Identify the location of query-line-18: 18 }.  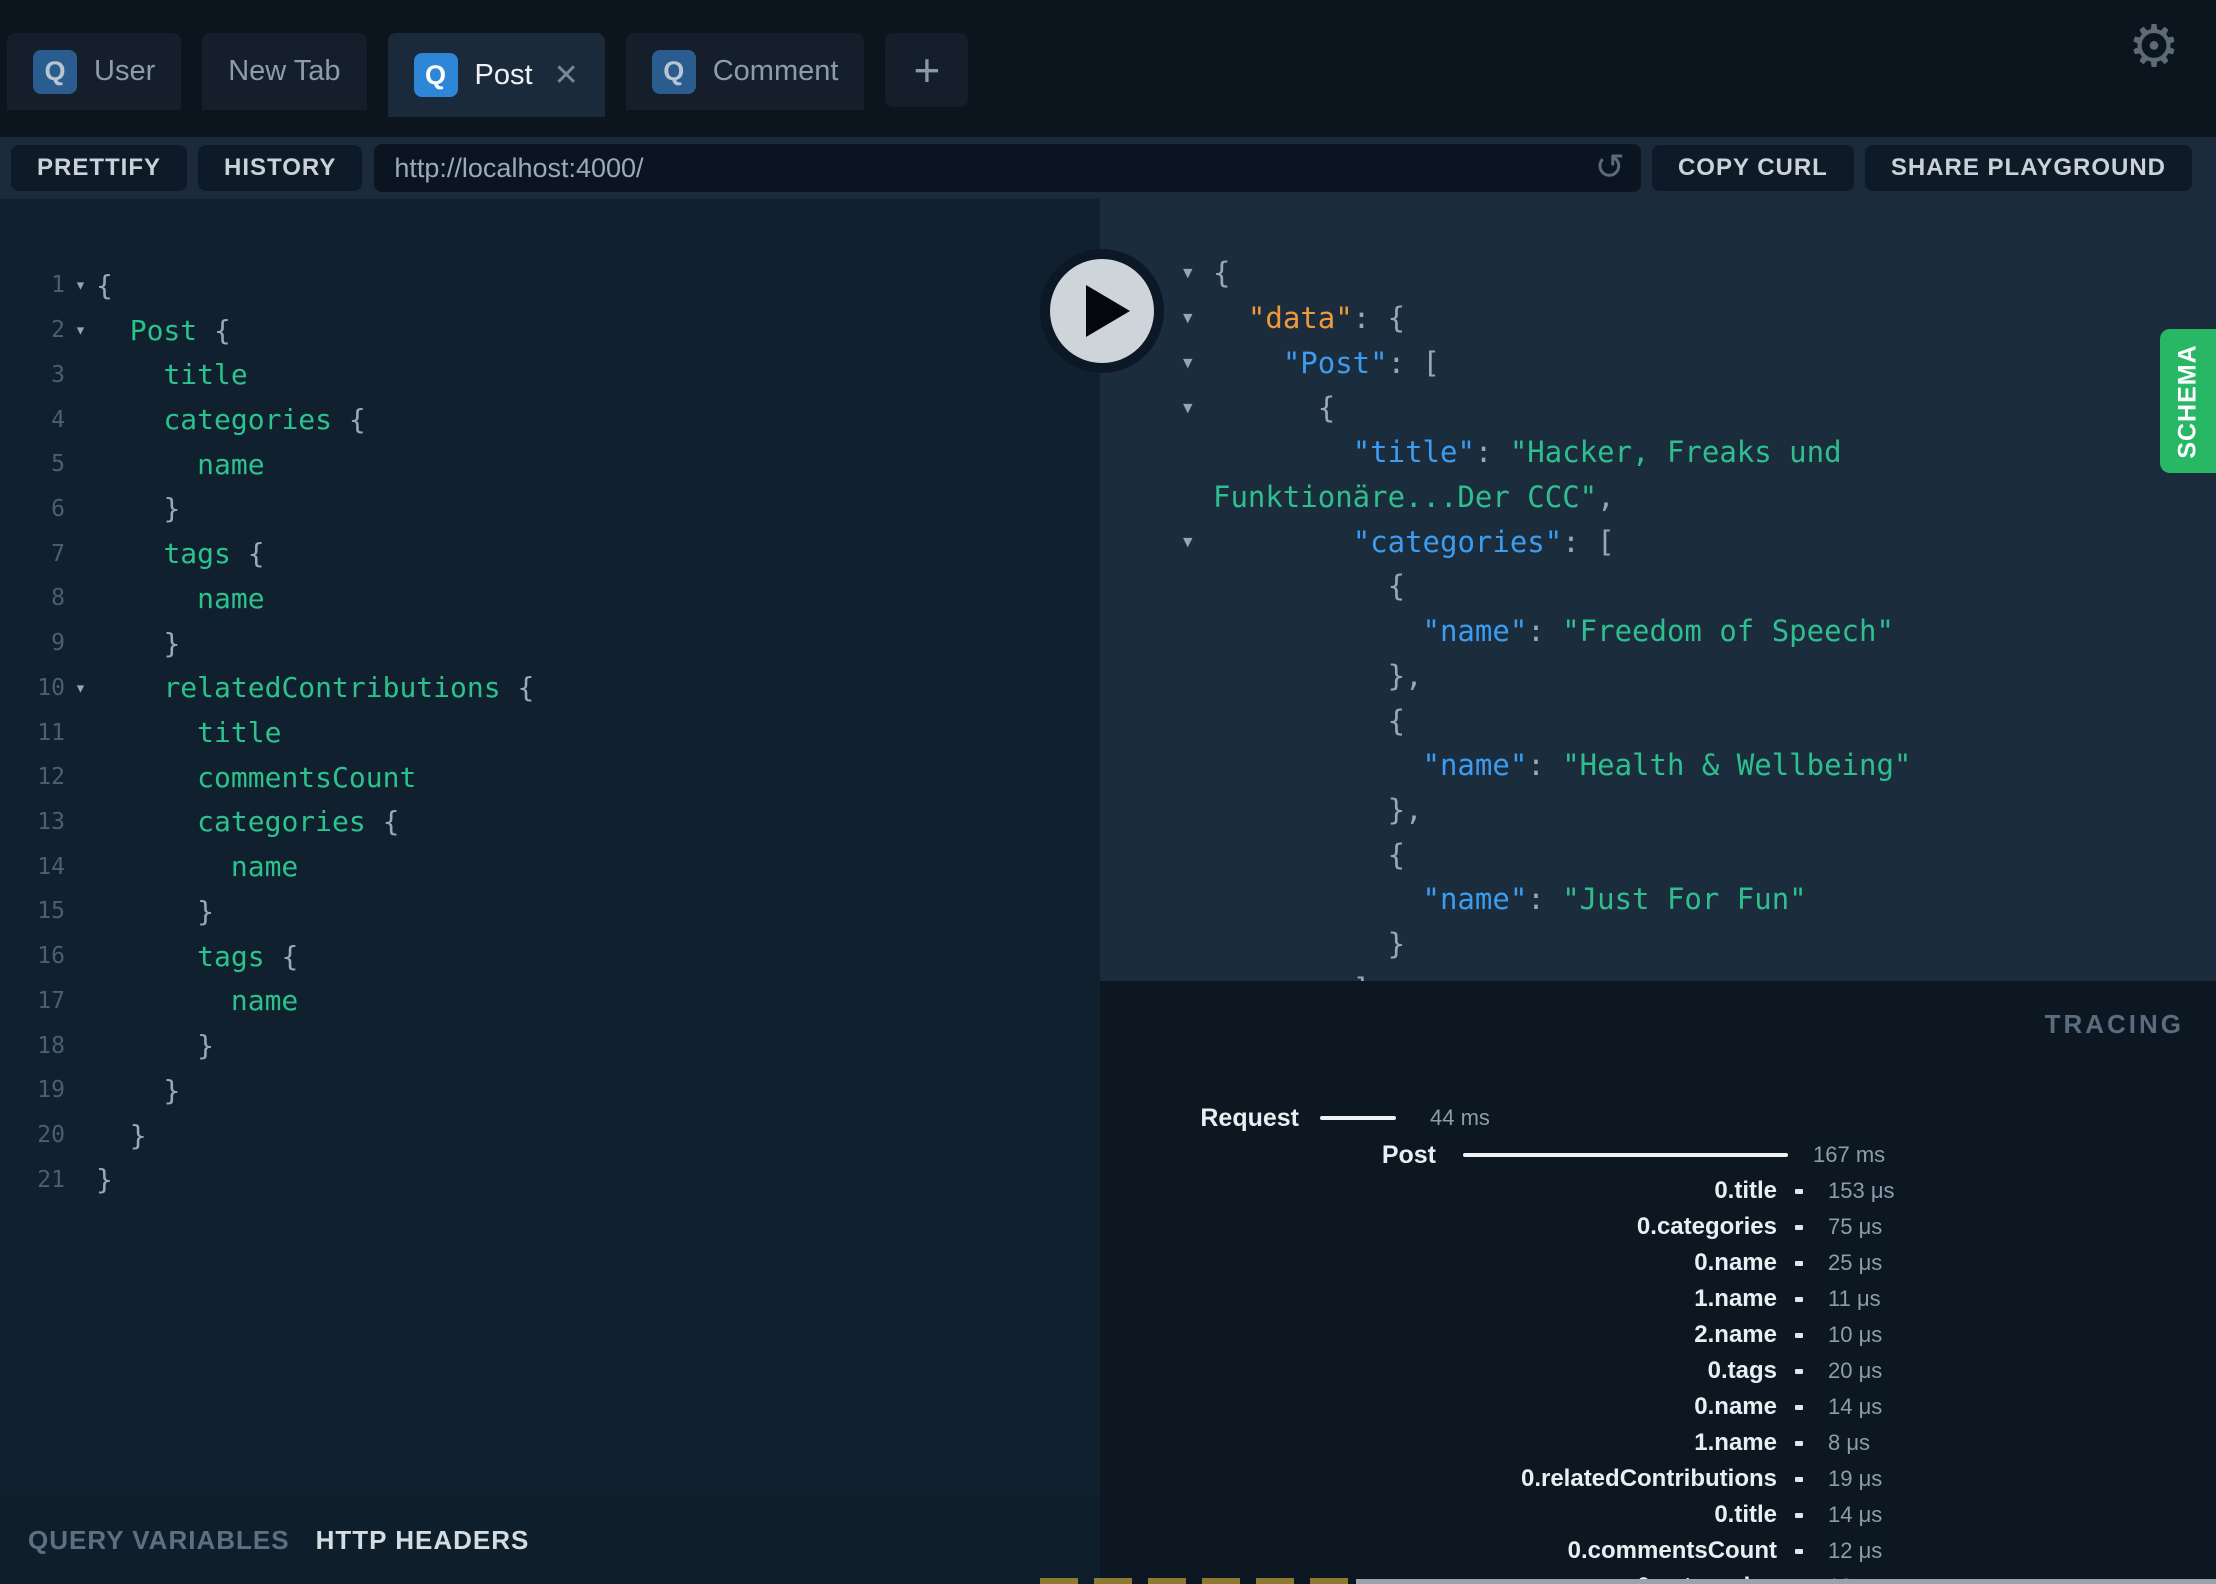
(550, 1045).